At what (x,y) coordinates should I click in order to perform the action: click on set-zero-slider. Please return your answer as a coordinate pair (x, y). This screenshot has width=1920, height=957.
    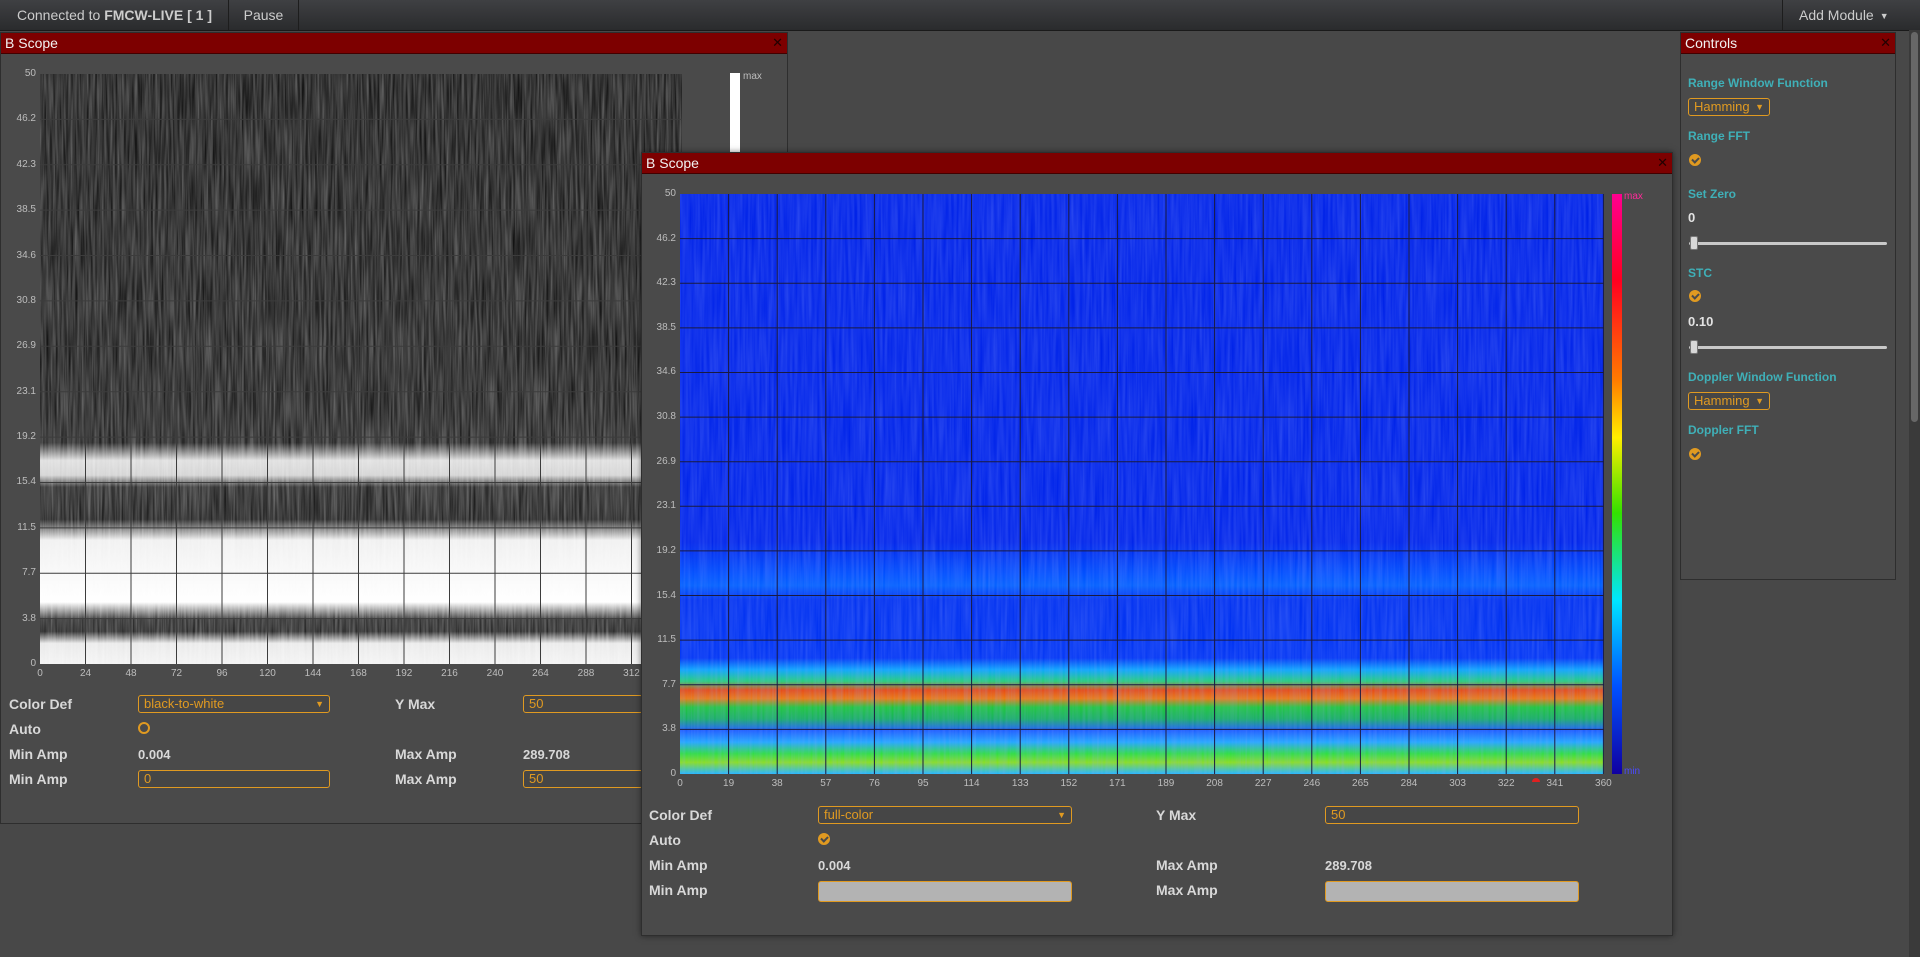
    Looking at the image, I should click on (1788, 243).